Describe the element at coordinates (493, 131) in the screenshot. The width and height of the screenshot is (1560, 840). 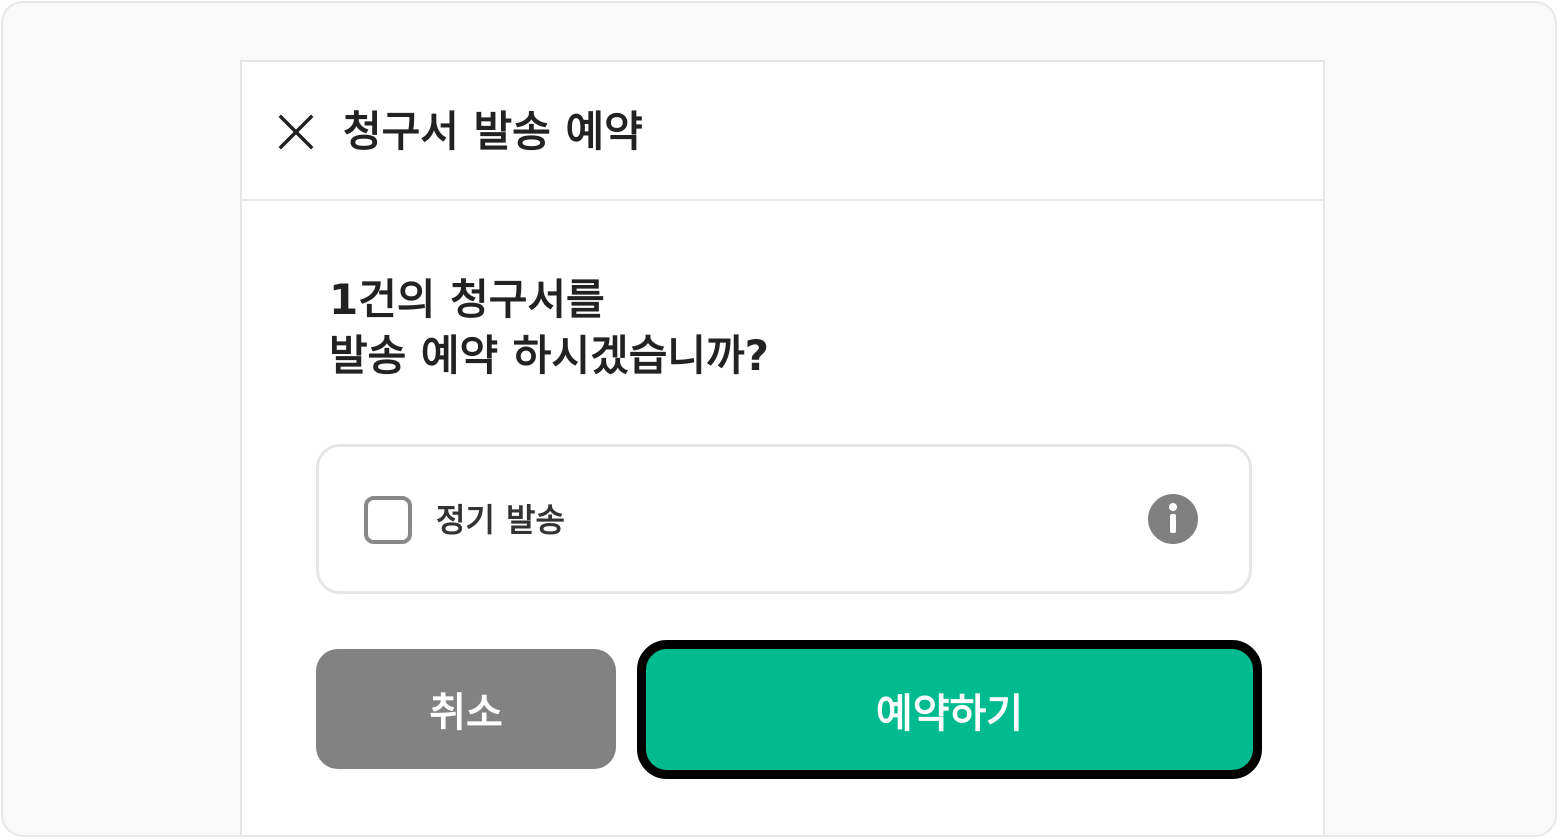
I see `dialog-title: 청구서 발송 예약` at that location.